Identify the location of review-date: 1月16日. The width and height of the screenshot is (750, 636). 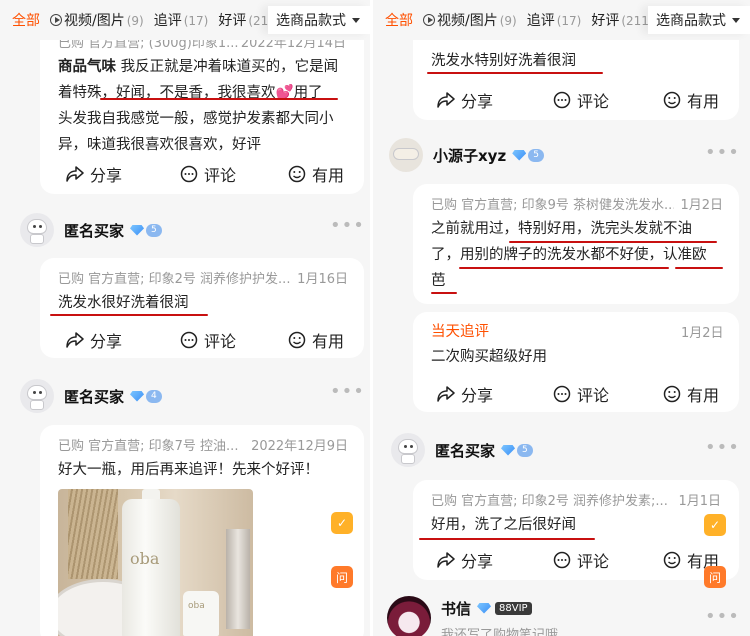
(322, 279).